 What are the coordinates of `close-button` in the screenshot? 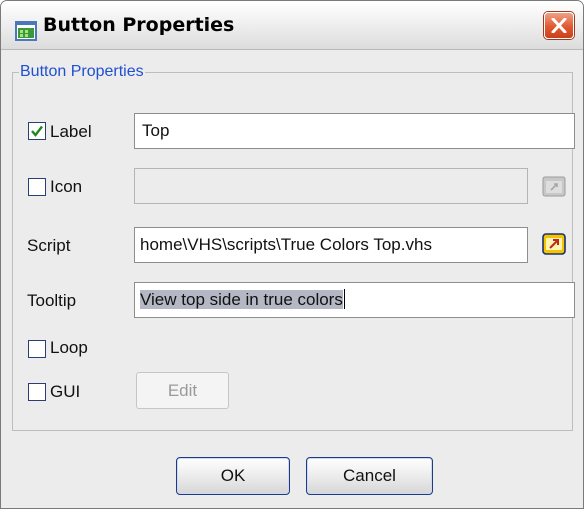 It's located at (559, 25).